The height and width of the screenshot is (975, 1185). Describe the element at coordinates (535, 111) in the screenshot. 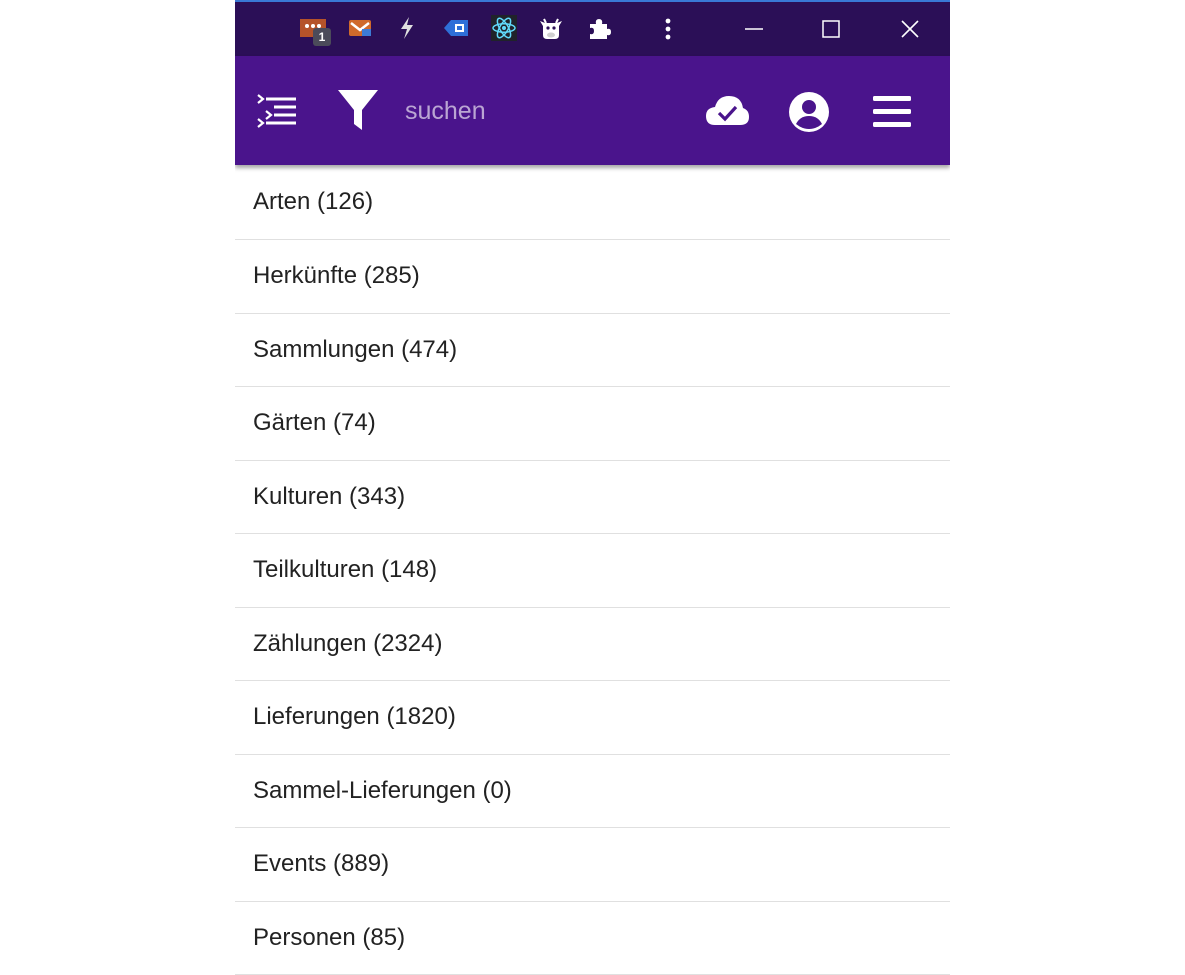

I see `search-input` at that location.